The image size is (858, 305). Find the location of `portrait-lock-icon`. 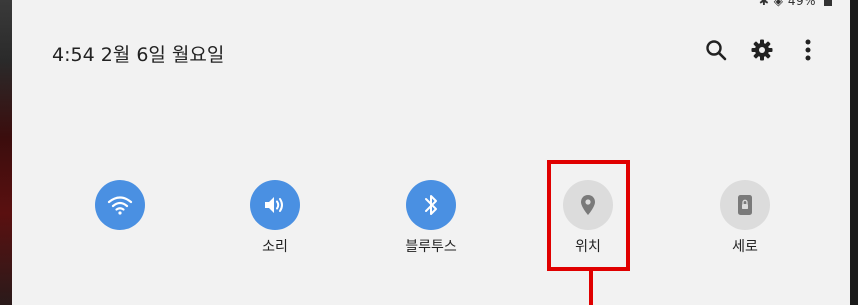

portrait-lock-icon is located at coordinates (745, 205).